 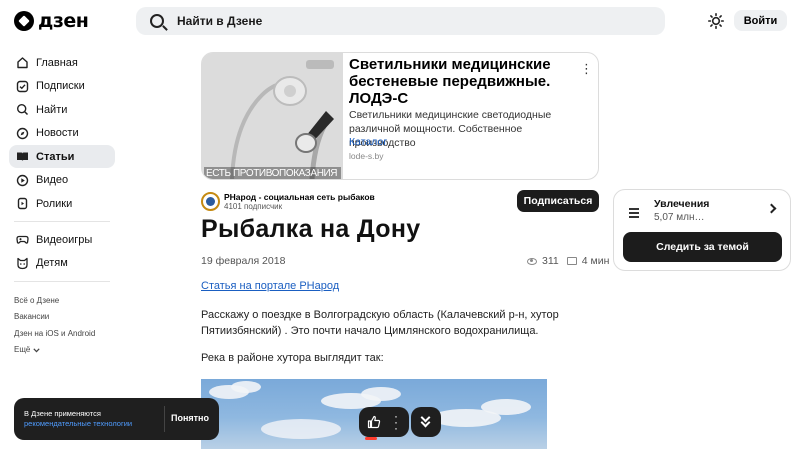 I want to click on channel-avatar, so click(x=210, y=201).